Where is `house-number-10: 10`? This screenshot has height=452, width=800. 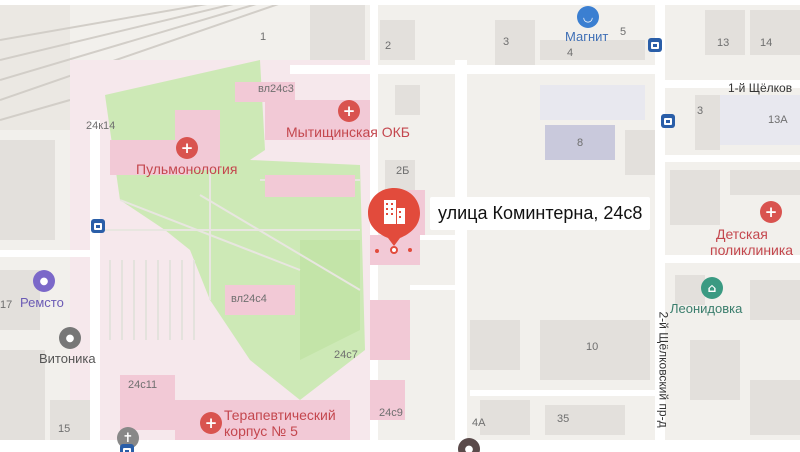 house-number-10: 10 is located at coordinates (592, 347).